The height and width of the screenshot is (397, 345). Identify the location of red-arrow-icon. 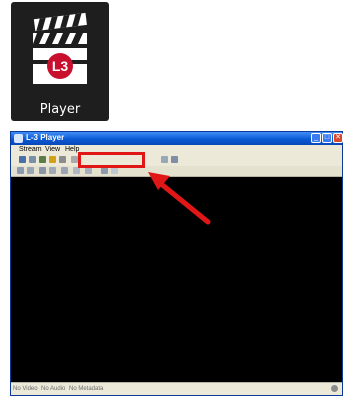
(179, 198).